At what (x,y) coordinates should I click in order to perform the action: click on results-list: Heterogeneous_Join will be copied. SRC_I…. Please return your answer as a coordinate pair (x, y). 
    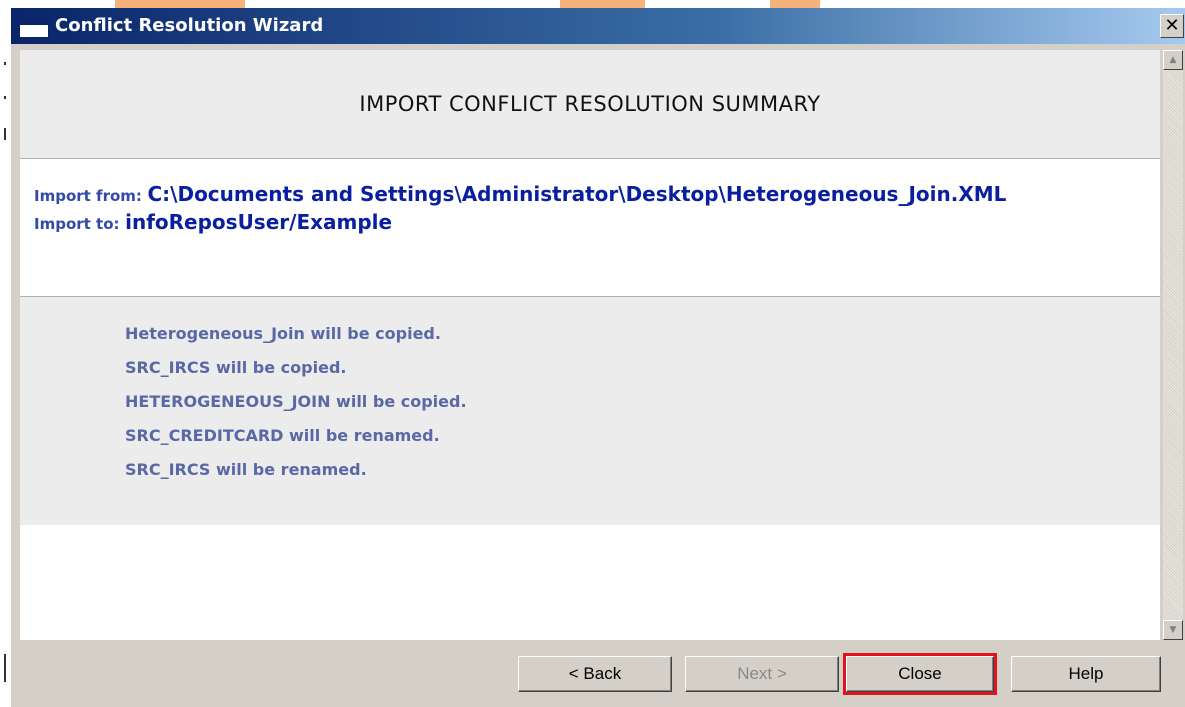
    Looking at the image, I should click on (296, 409).